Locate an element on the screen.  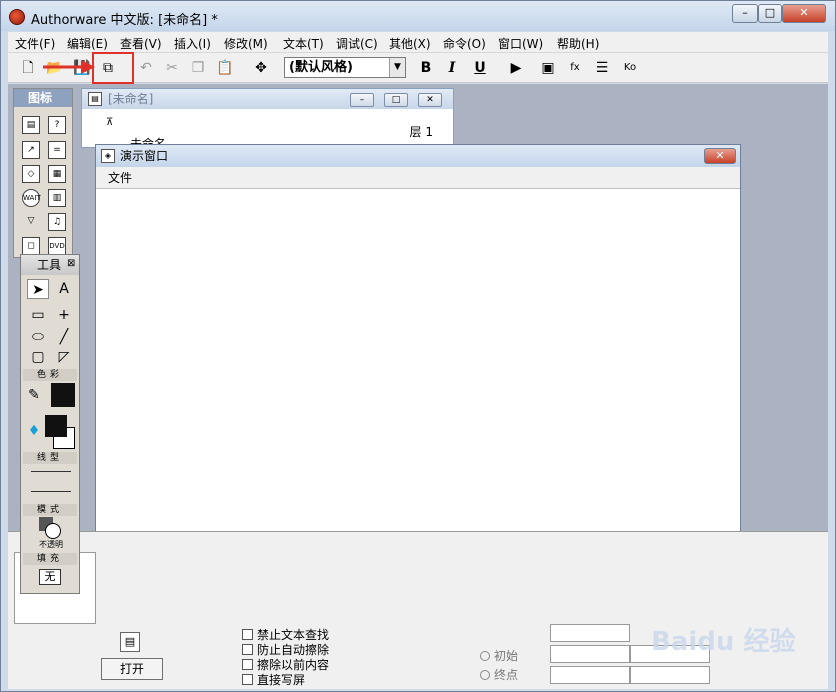
menu-file: 文件(F) is located at coordinates (35, 43).